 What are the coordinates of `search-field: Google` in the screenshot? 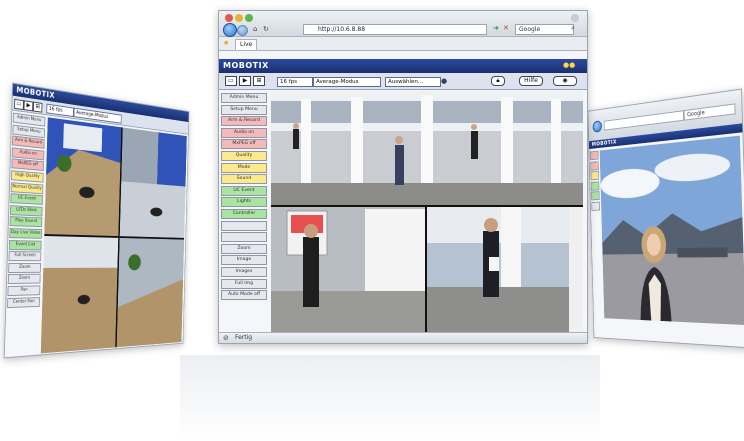 It's located at (544, 29).